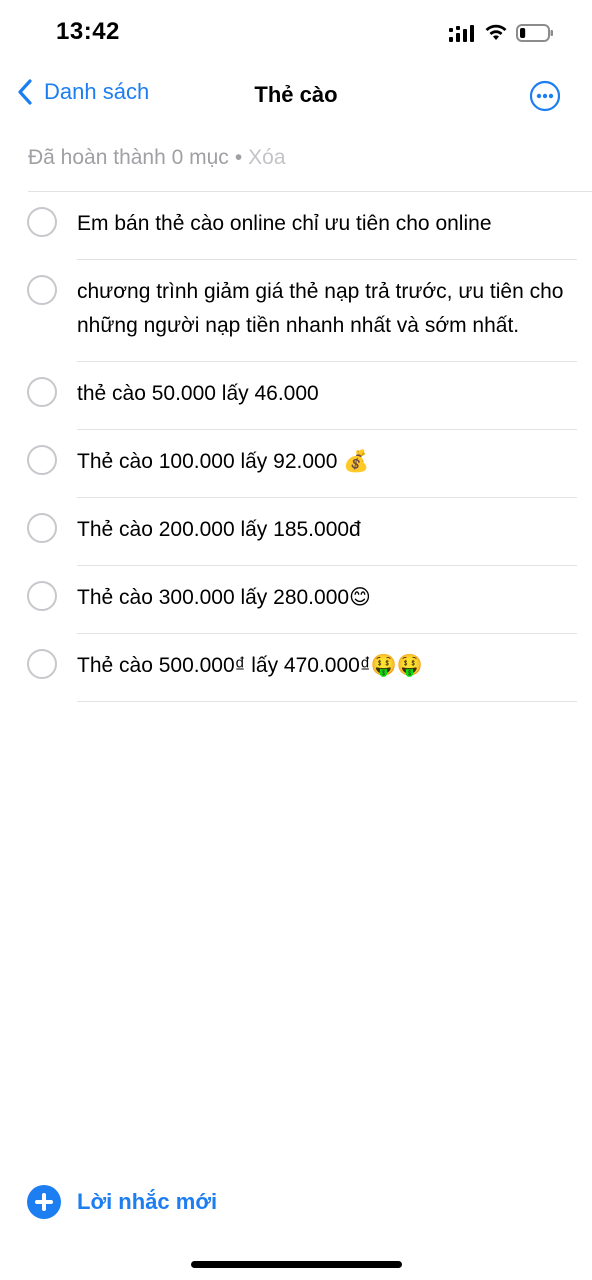 The width and height of the screenshot is (592, 1280). Describe the element at coordinates (461, 33) in the screenshot. I see `cellular-signal-icon` at that location.